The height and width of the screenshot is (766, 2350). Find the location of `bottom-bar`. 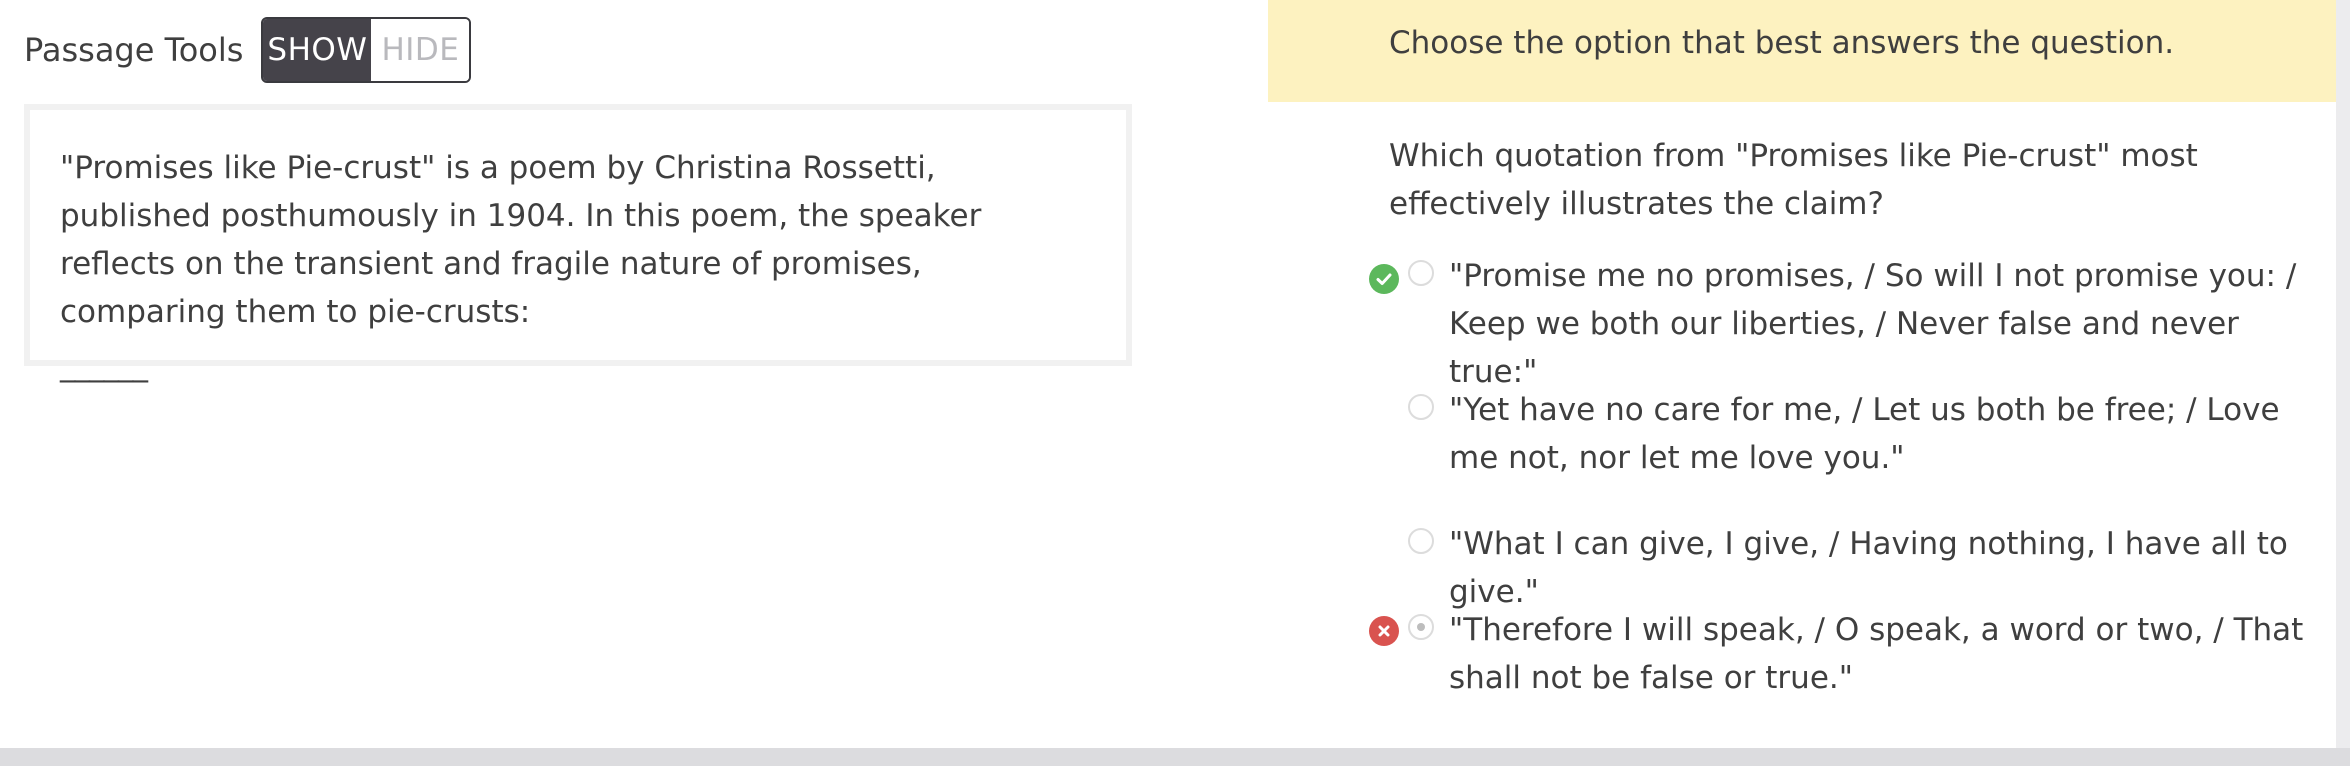

bottom-bar is located at coordinates (1175, 757).